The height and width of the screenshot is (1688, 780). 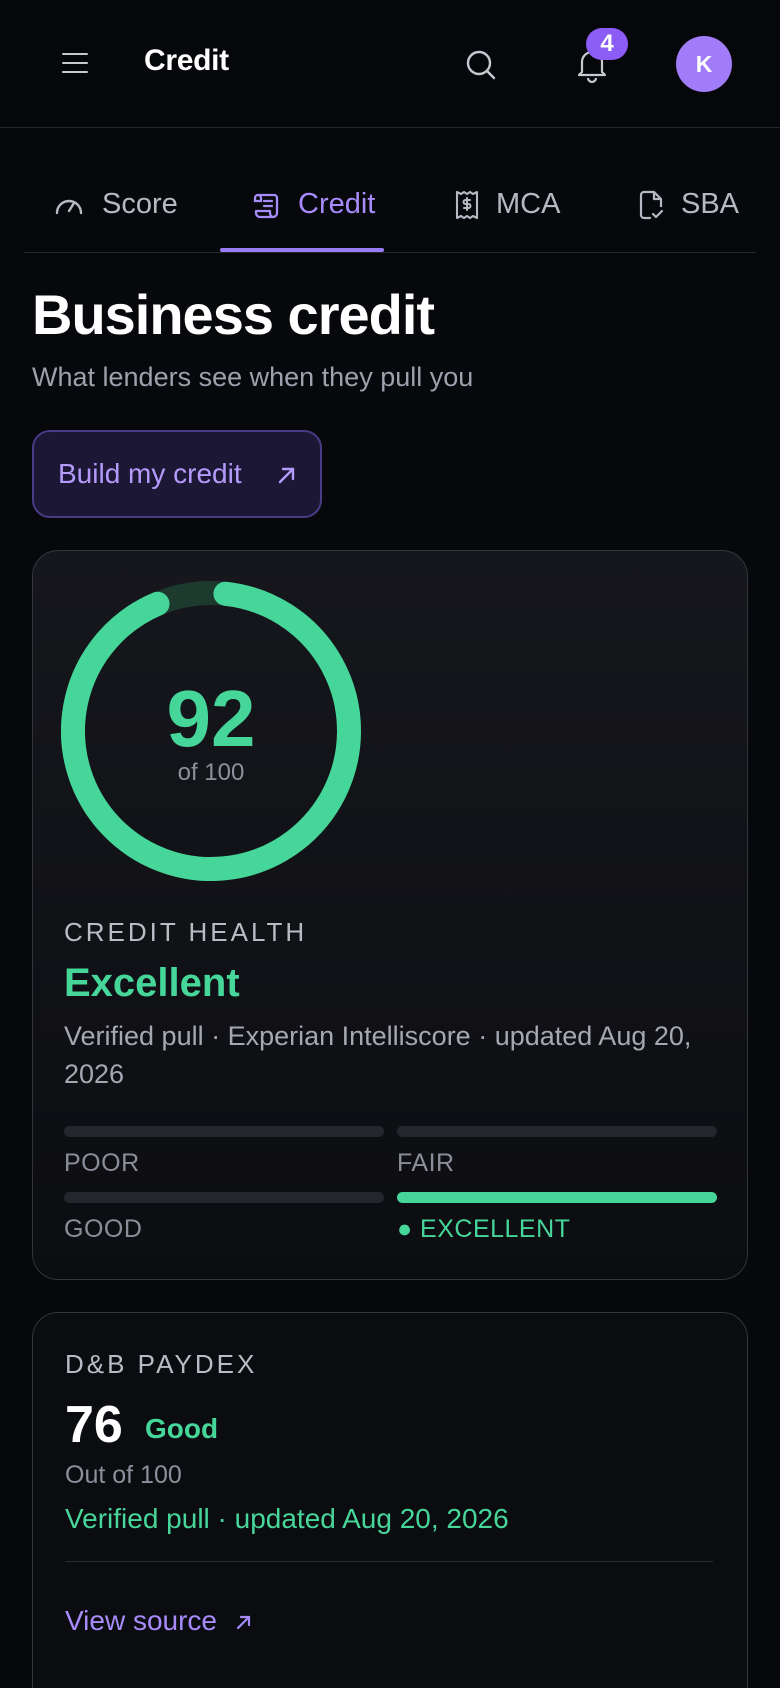 What do you see at coordinates (528, 204) in the screenshot?
I see `tab-label: MCA` at bounding box center [528, 204].